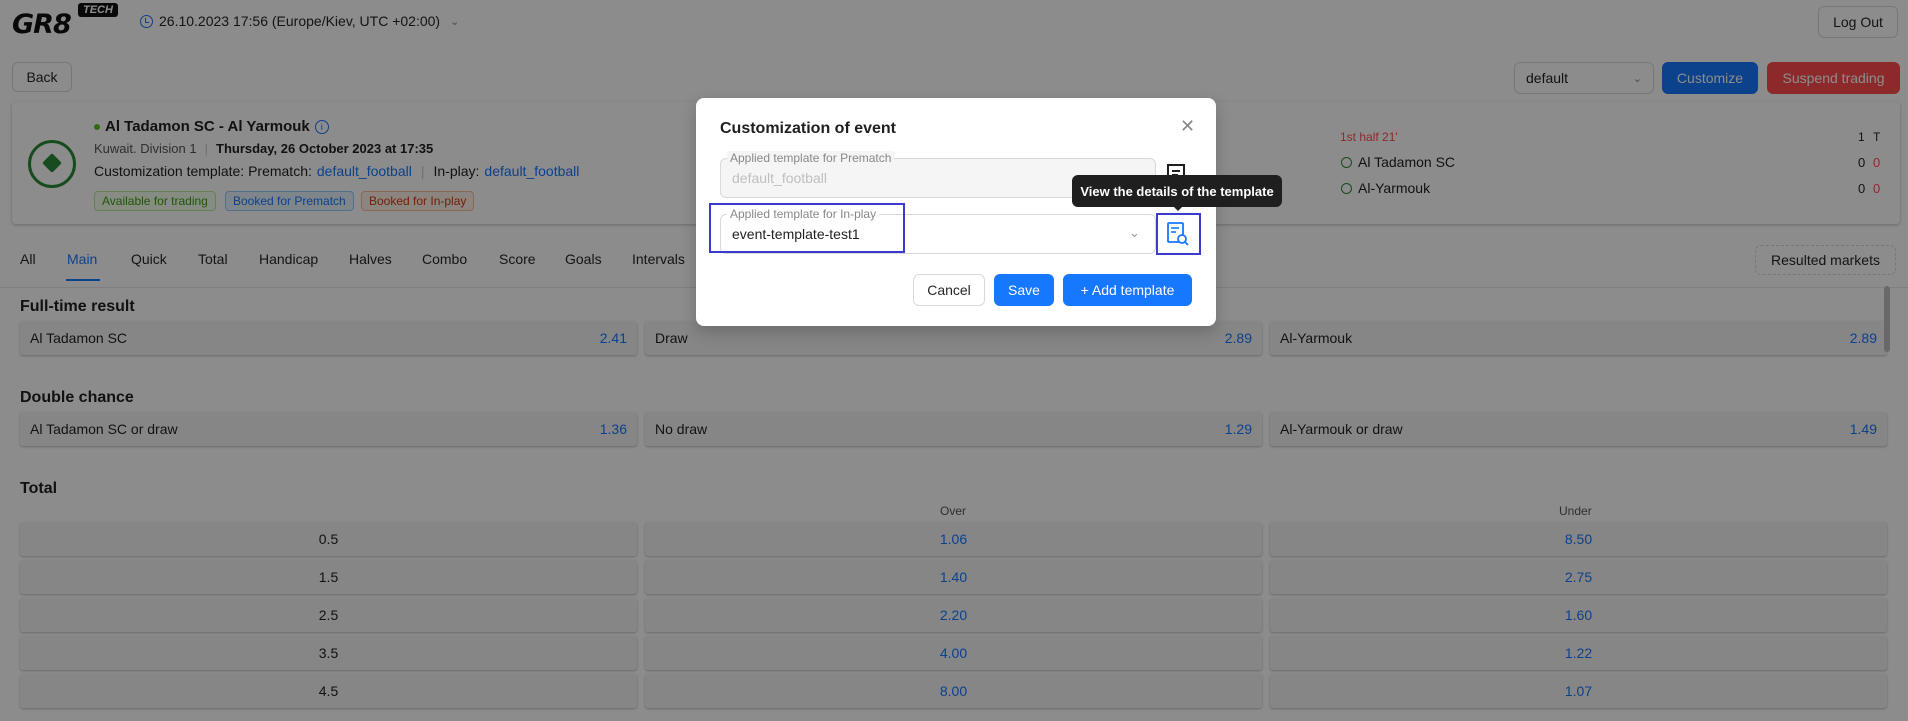 This screenshot has height=721, width=1908. What do you see at coordinates (779, 178) in the screenshot?
I see `prematch-template-value: default_football` at bounding box center [779, 178].